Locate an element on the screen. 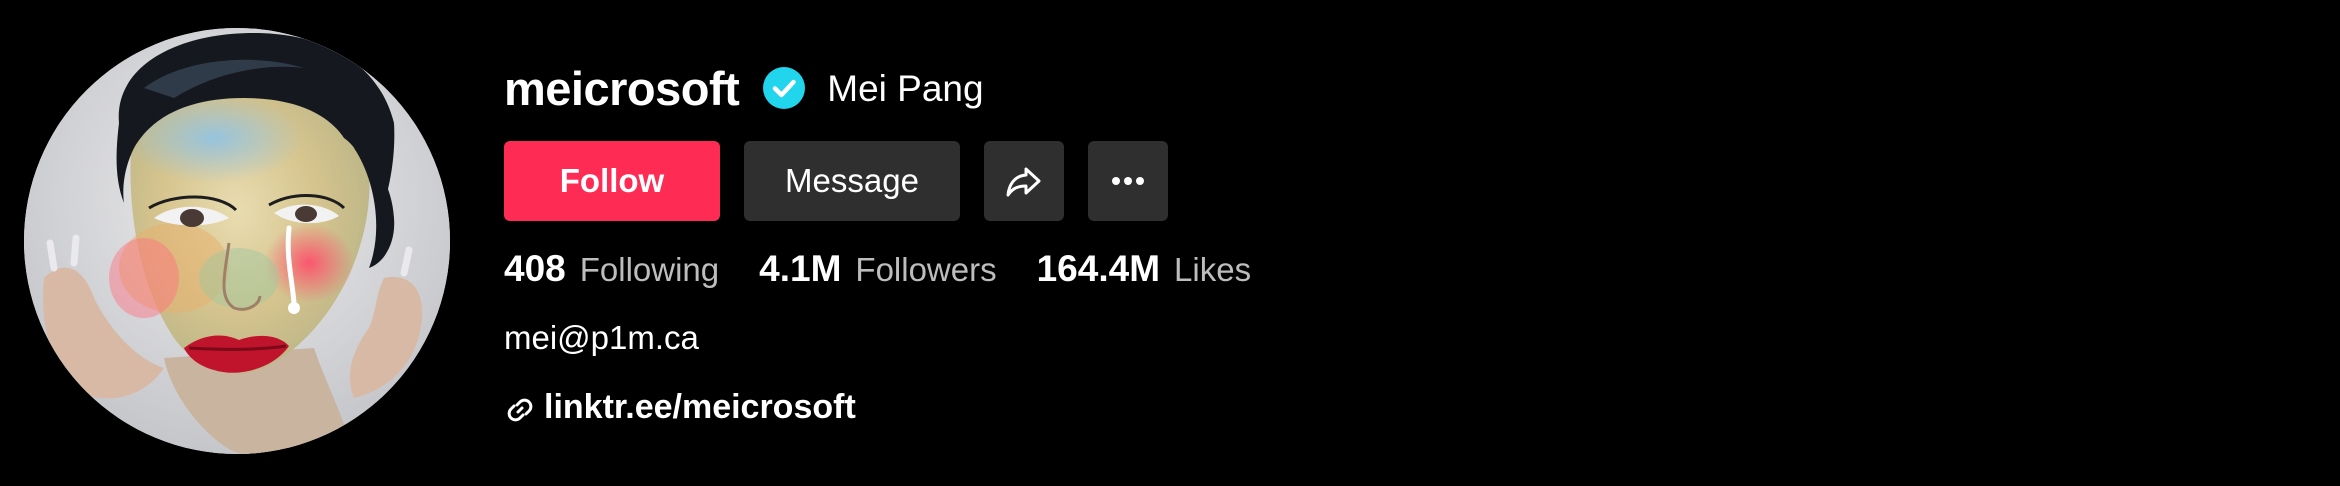  stat-label: Followers is located at coordinates (926, 269).